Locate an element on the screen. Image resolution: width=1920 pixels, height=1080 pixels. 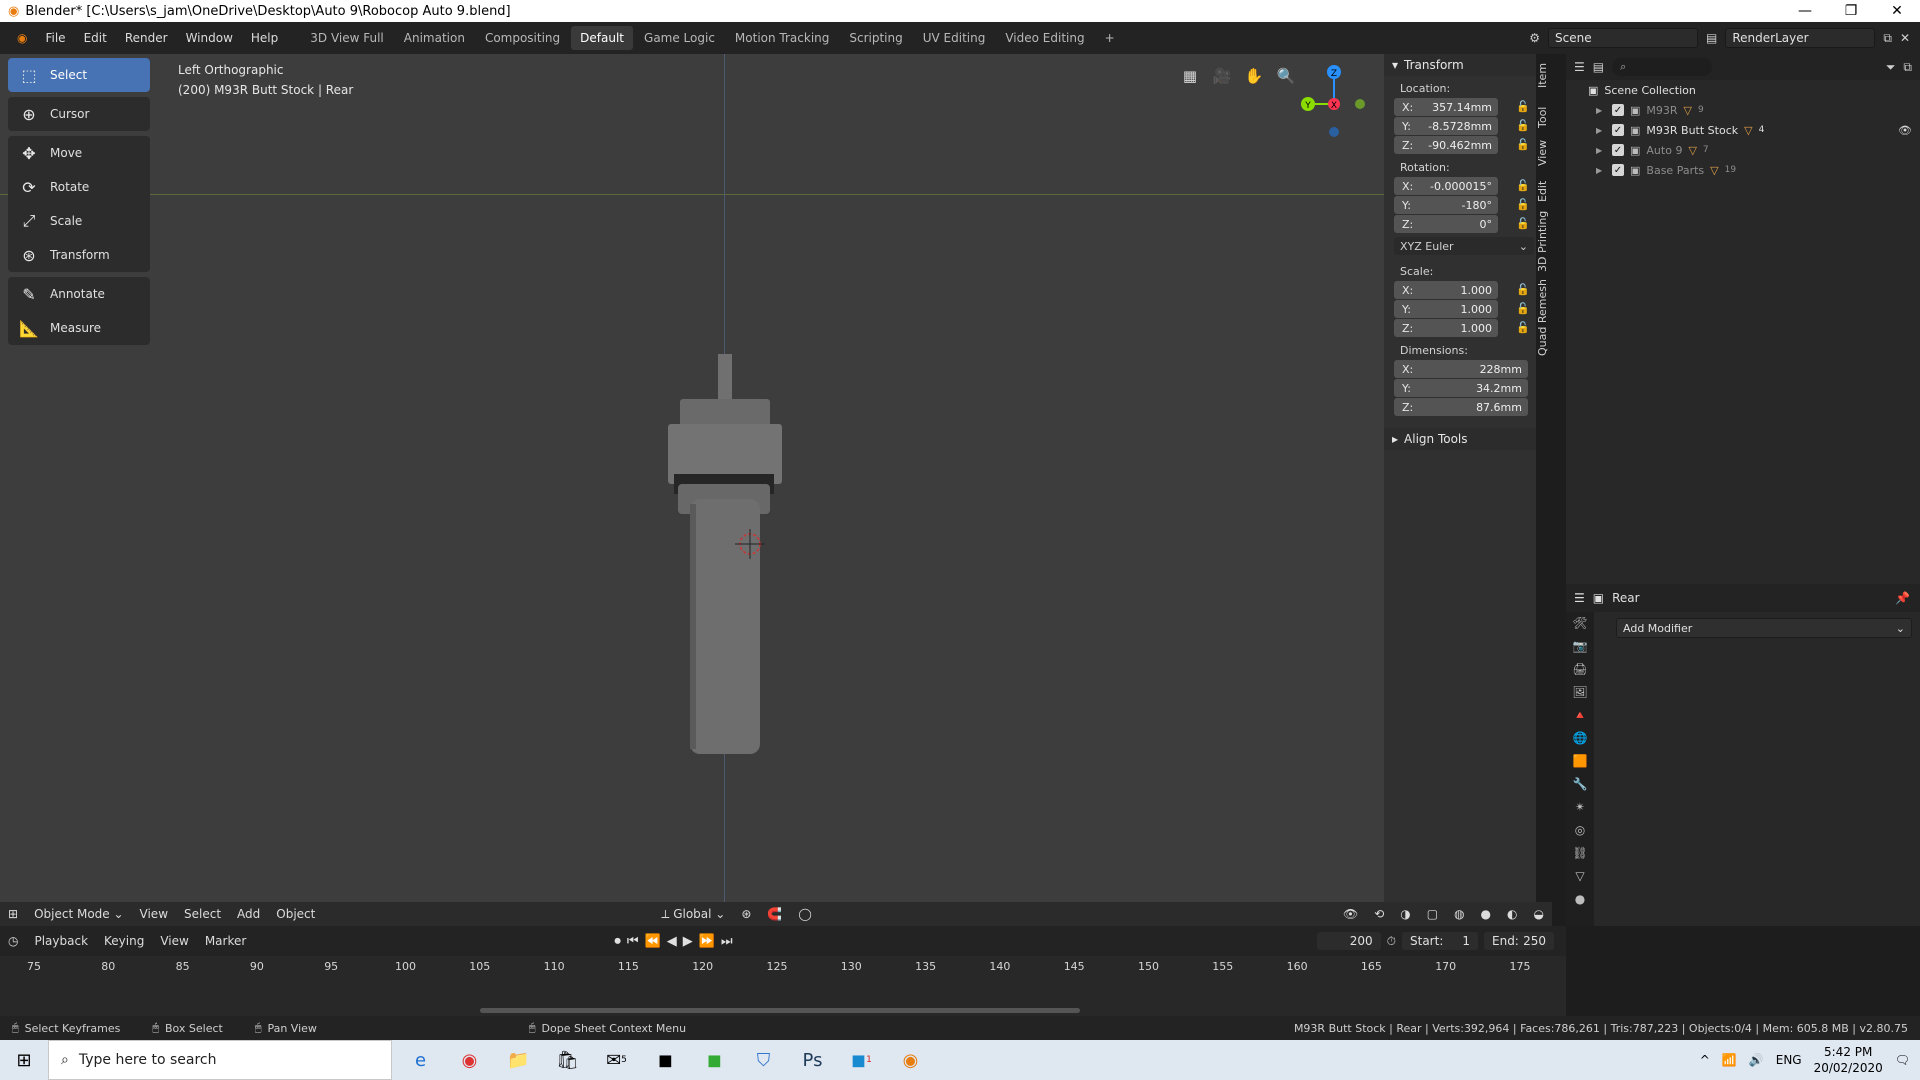
tool-scale: ⤢ Scale is located at coordinates (79, 221).